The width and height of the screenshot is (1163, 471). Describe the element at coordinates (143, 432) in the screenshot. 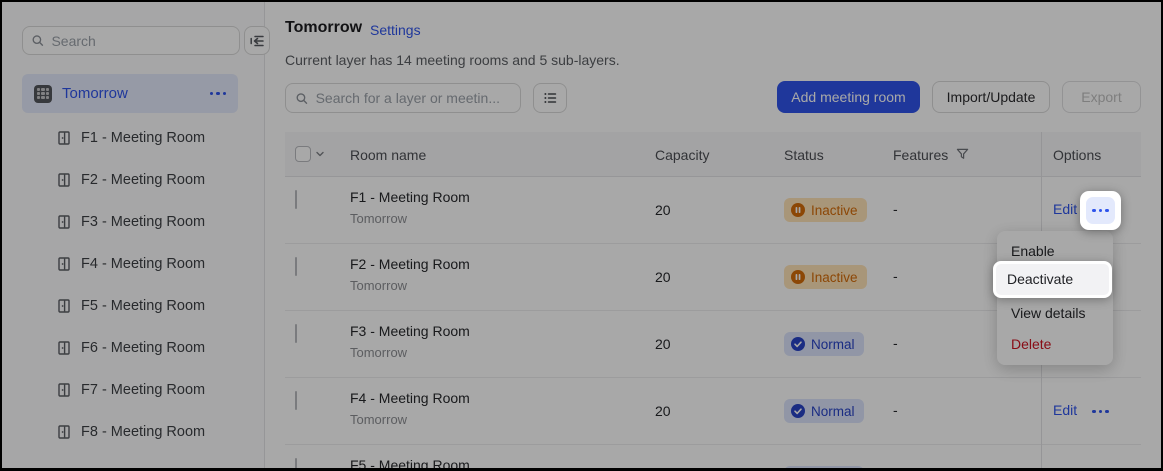

I see `room-label: F8 - Meeting Room` at that location.